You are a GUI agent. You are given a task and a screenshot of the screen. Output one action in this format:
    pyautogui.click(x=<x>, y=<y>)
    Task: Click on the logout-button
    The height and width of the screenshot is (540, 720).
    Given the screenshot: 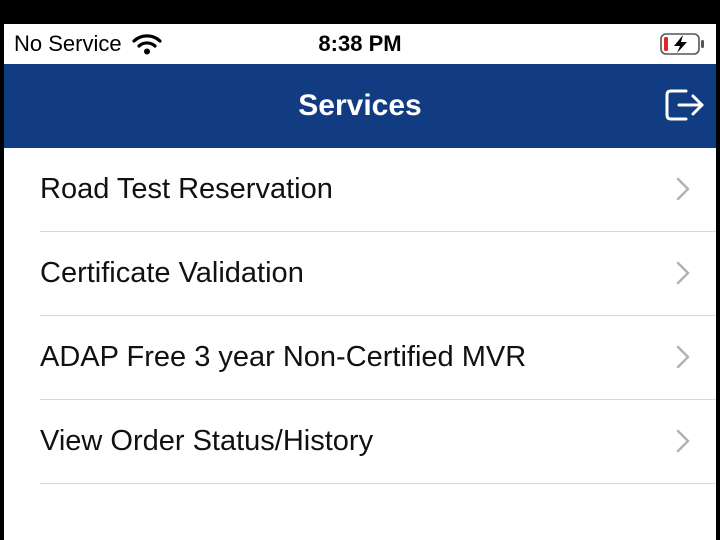 What is the action you would take?
    pyautogui.click(x=685, y=107)
    